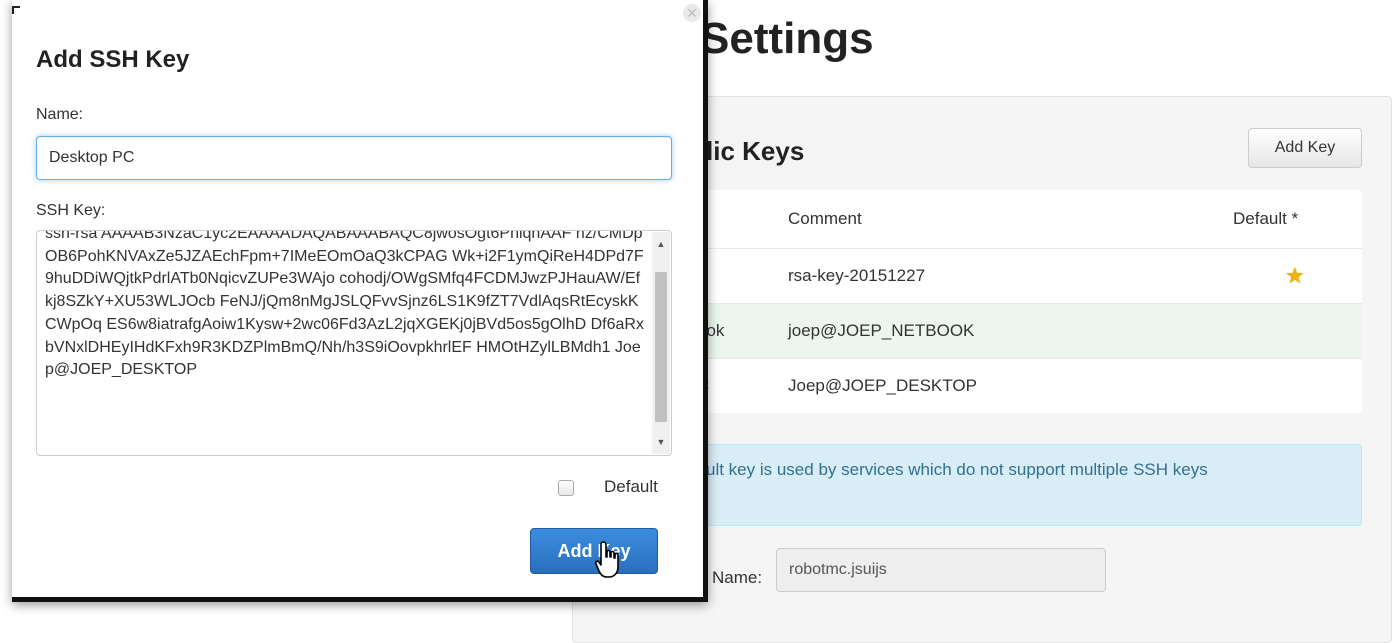 This screenshot has width=1400, height=643. I want to click on username-label: Name:, so click(737, 577).